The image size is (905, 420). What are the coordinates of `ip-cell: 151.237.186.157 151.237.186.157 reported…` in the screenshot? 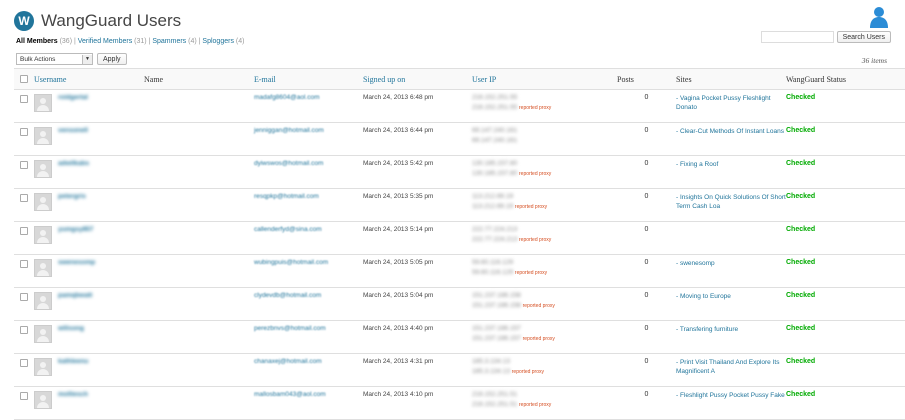 It's located at (544, 337).